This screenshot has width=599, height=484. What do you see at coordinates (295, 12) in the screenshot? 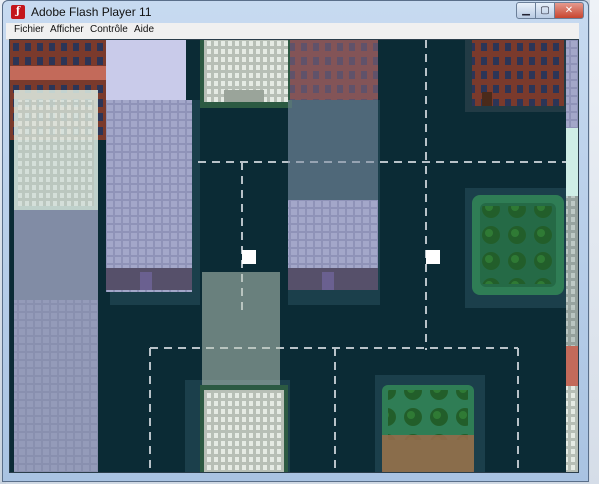
I see `title-bar: ƒ Adobe Flash Player 11 ▁ ▢ ✕` at bounding box center [295, 12].